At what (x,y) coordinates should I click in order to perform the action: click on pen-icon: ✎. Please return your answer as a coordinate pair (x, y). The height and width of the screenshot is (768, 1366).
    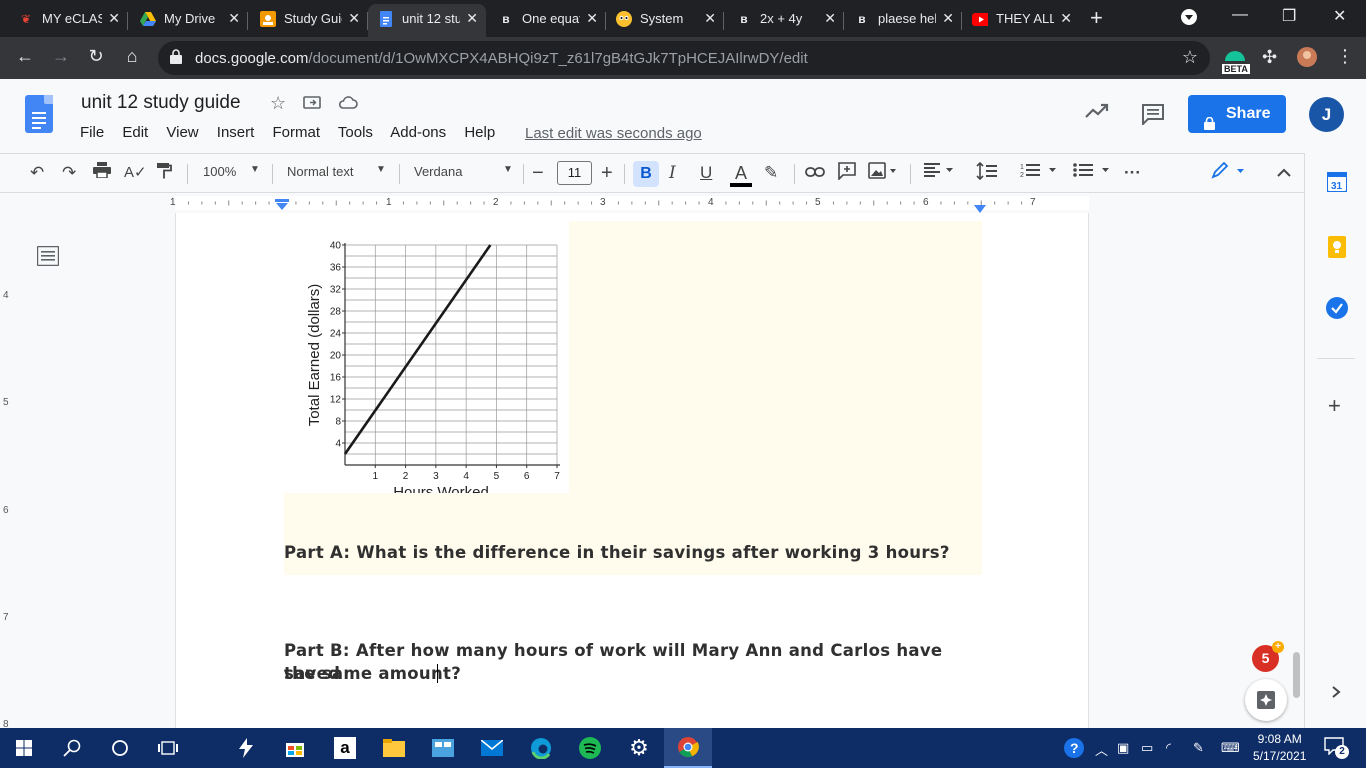
    Looking at the image, I should click on (1198, 748).